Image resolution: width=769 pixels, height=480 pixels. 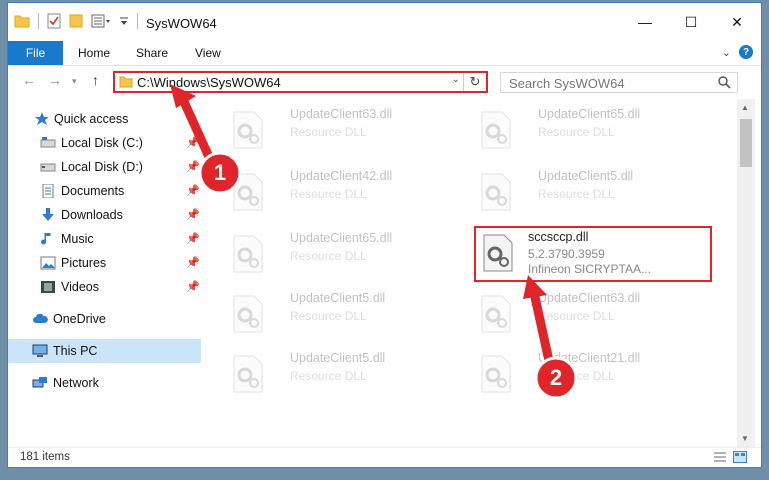 I want to click on details-view-icon, so click(x=720, y=457).